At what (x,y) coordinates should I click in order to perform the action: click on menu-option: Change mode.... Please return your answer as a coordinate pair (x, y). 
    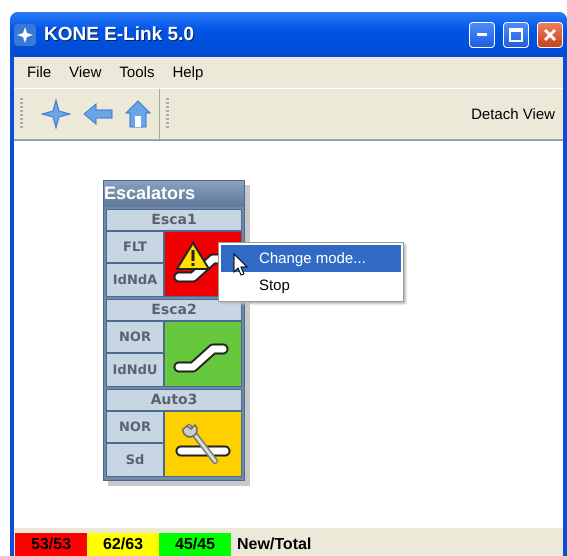
    Looking at the image, I should click on (311, 258).